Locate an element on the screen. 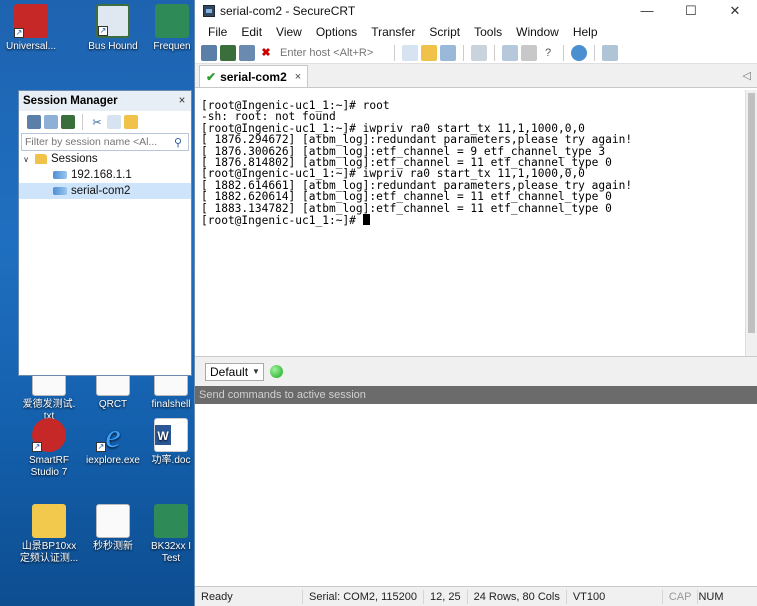  frequency-icon: Frequen is located at coordinates (172, 28).